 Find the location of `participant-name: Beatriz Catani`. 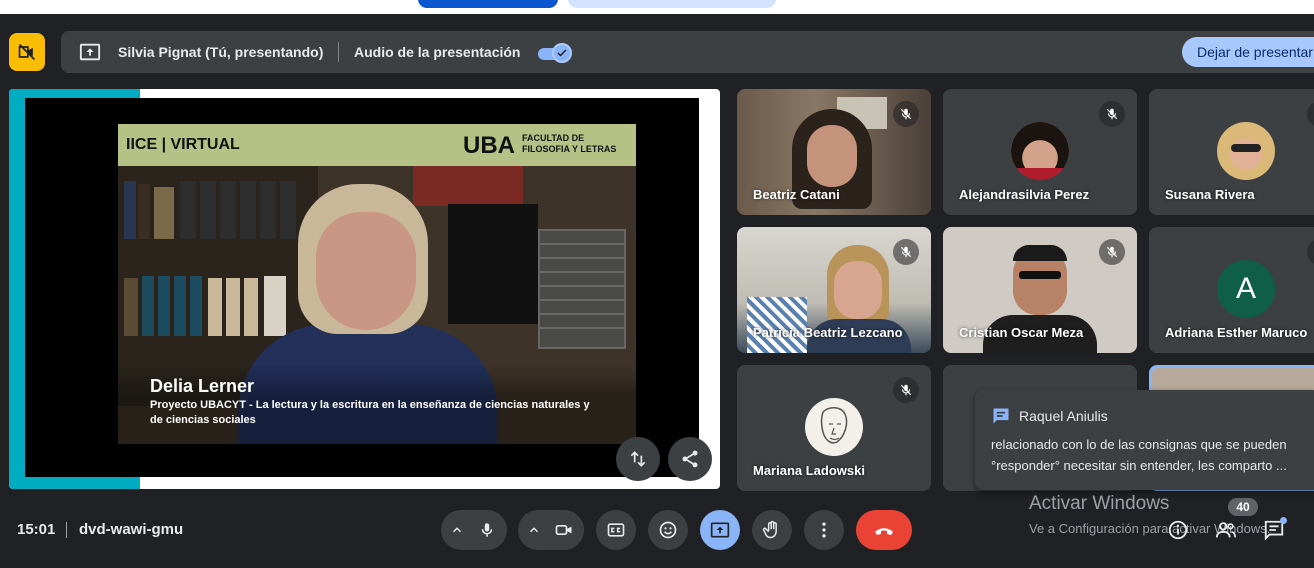

participant-name: Beatriz Catani is located at coordinates (796, 194).